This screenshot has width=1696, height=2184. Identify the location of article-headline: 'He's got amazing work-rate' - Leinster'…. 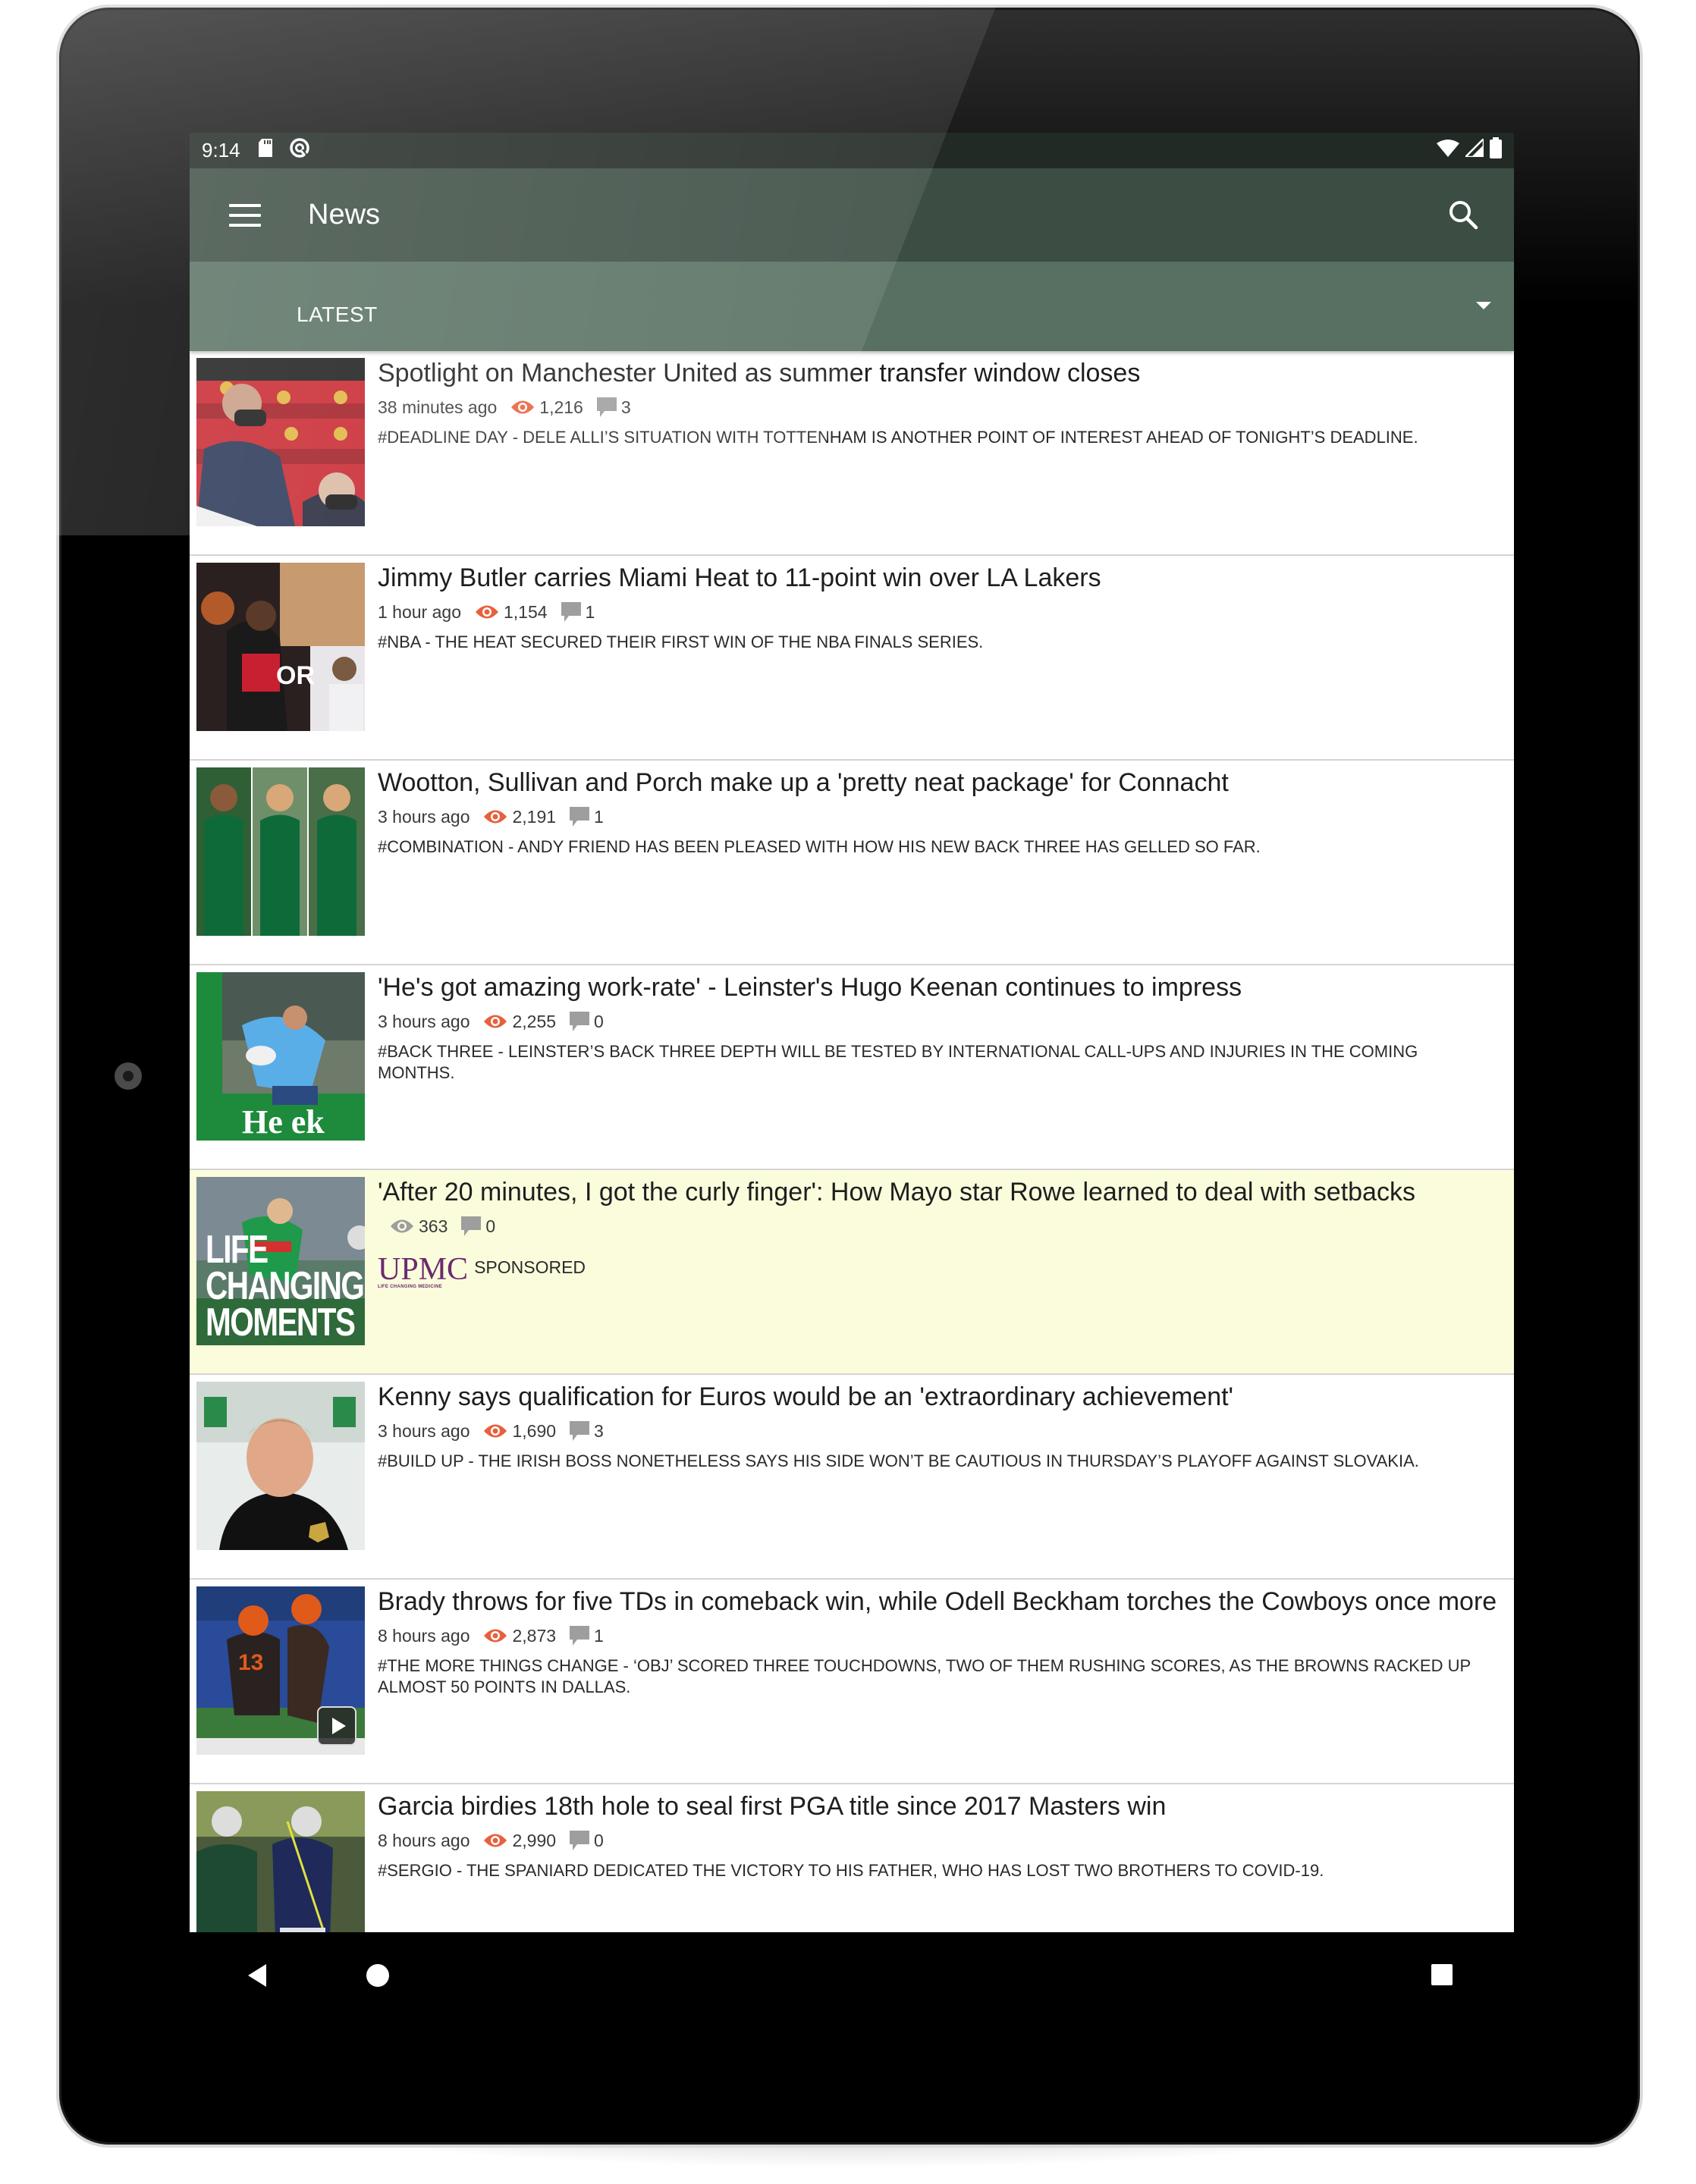
(938, 987).